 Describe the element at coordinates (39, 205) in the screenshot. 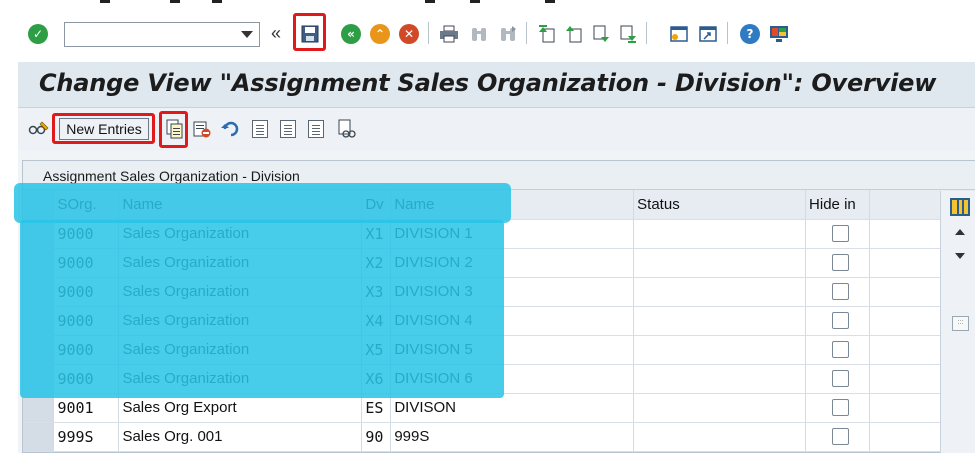

I see `select-all-rows-button` at that location.